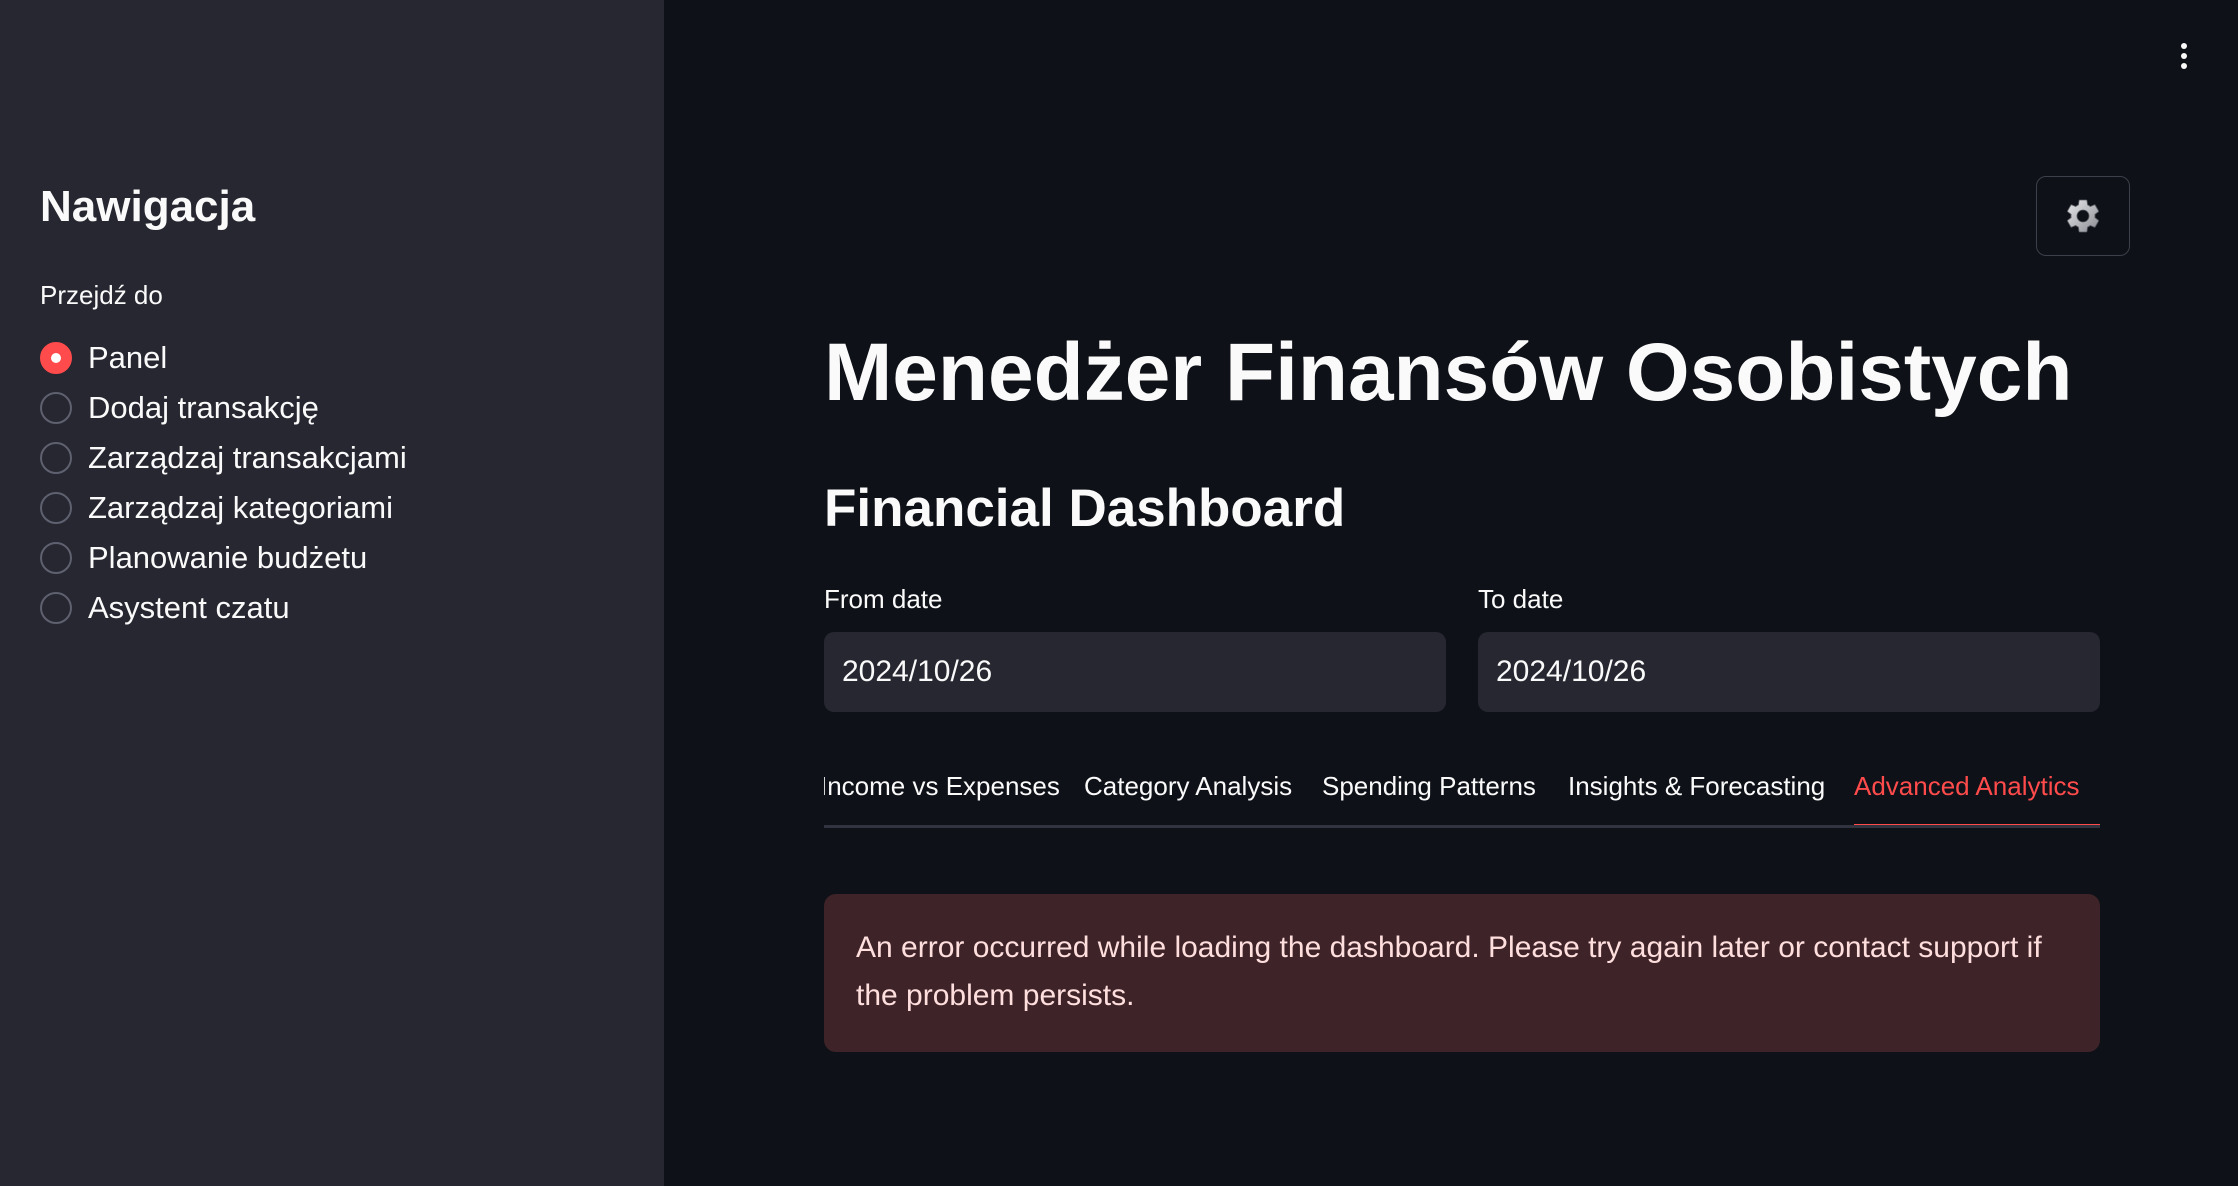 The image size is (2238, 1186). I want to click on active-tab-indicator, so click(1977, 824).